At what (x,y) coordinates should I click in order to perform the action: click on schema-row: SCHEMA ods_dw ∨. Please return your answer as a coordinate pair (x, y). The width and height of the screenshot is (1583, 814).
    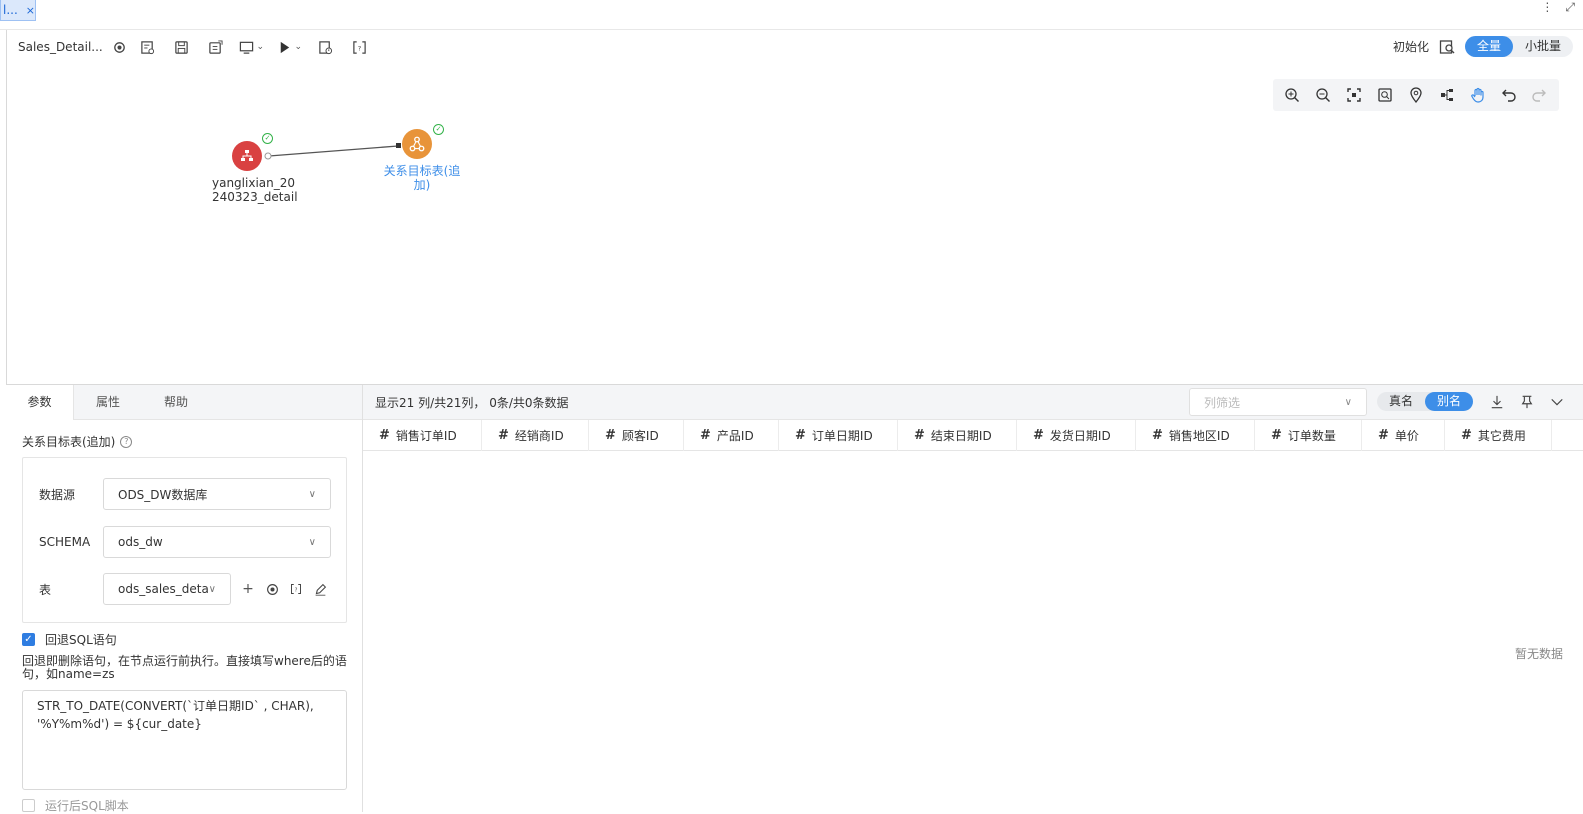
    Looking at the image, I should click on (185, 542).